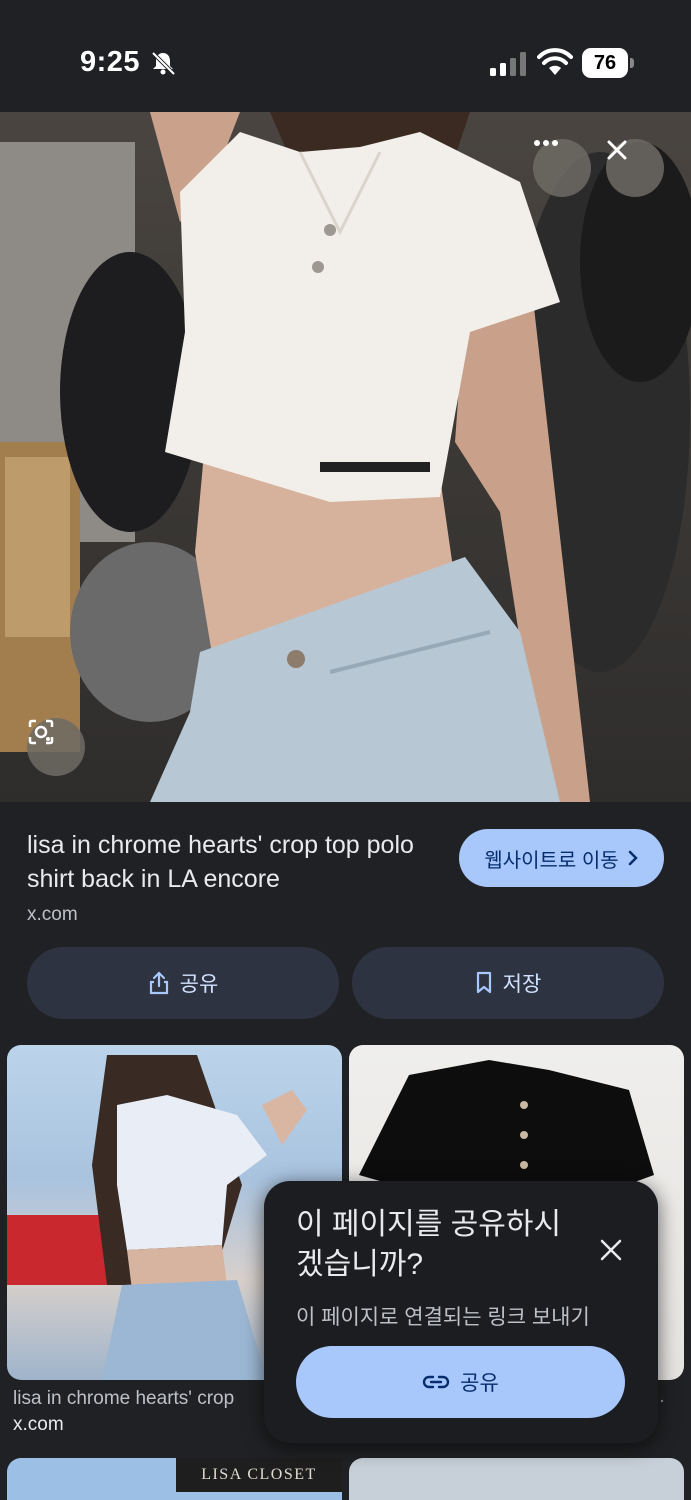 This screenshot has width=691, height=1500. I want to click on battery-tip, so click(632, 63).